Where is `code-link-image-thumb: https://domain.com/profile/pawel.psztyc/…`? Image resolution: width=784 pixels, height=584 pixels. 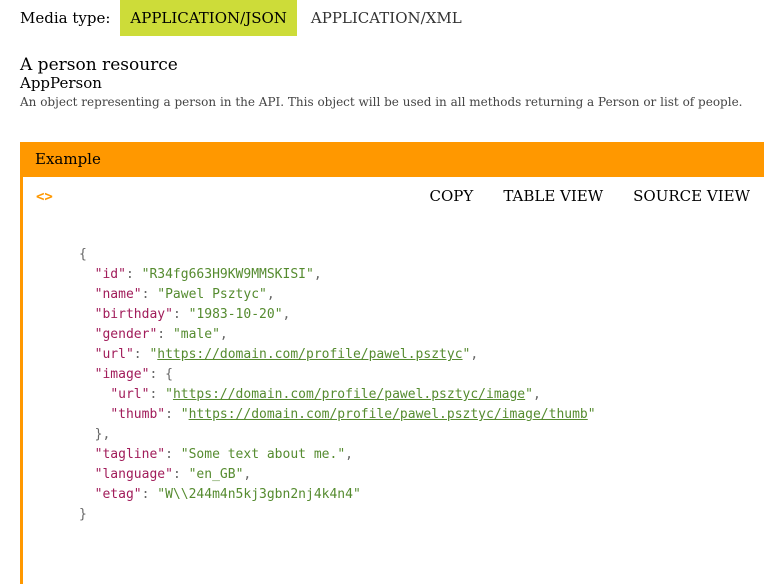
code-link-image-thumb: https://domain.com/profile/pawel.psztyc/… is located at coordinates (388, 414).